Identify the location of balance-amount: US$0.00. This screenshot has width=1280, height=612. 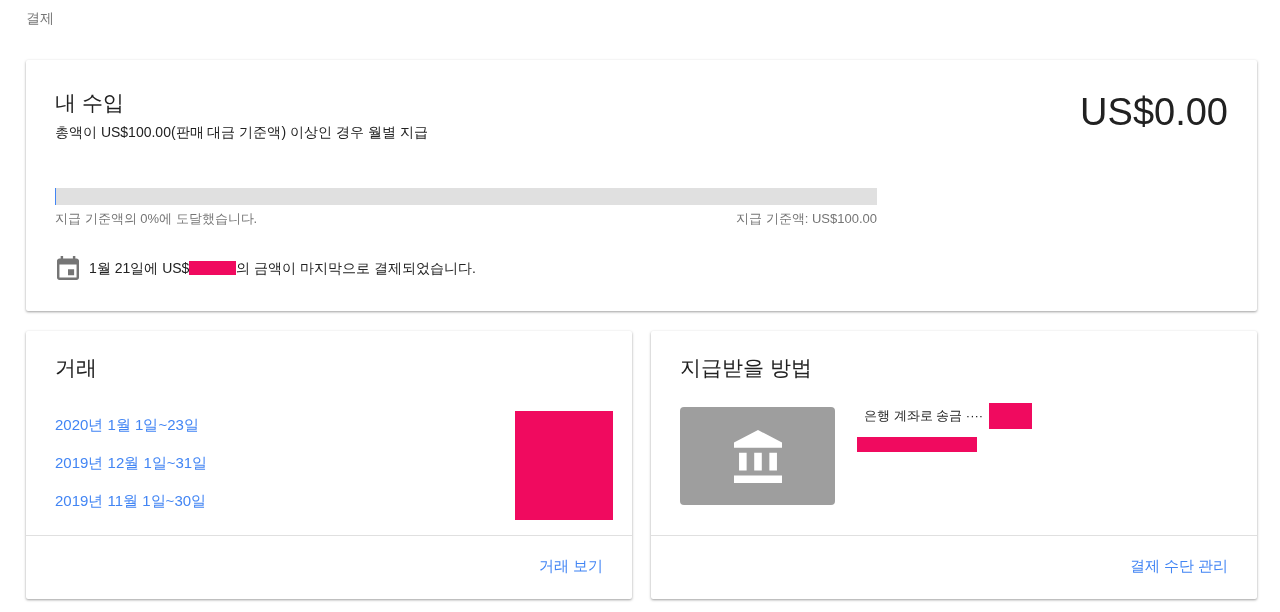
(1154, 112).